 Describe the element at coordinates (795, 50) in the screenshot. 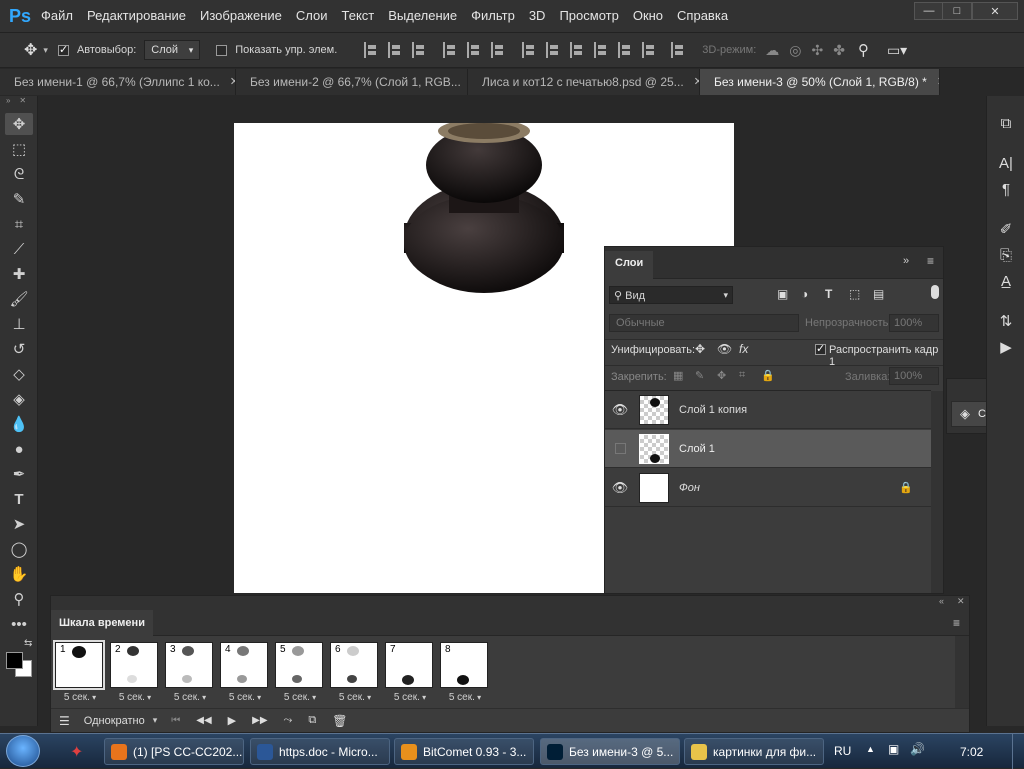

I see `3d-roll-icon: ◎` at that location.